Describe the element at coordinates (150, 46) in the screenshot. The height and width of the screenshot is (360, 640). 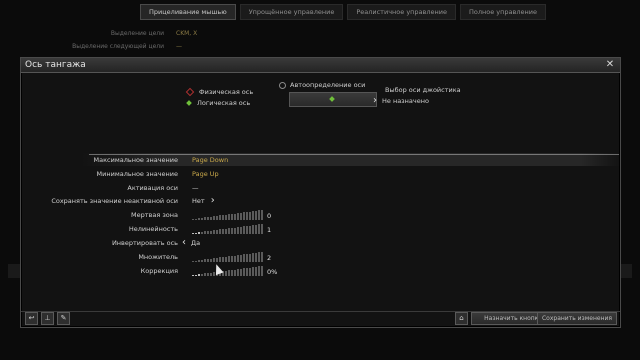
I see `background-row: Выделение следующей цели —` at that location.